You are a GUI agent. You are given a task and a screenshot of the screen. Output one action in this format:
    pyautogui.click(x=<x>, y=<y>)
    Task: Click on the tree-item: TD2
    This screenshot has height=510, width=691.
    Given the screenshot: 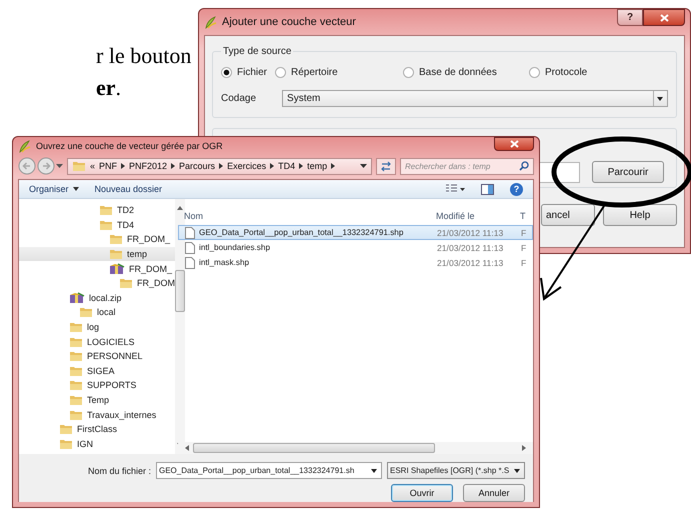 What is the action you would take?
    pyautogui.click(x=97, y=210)
    